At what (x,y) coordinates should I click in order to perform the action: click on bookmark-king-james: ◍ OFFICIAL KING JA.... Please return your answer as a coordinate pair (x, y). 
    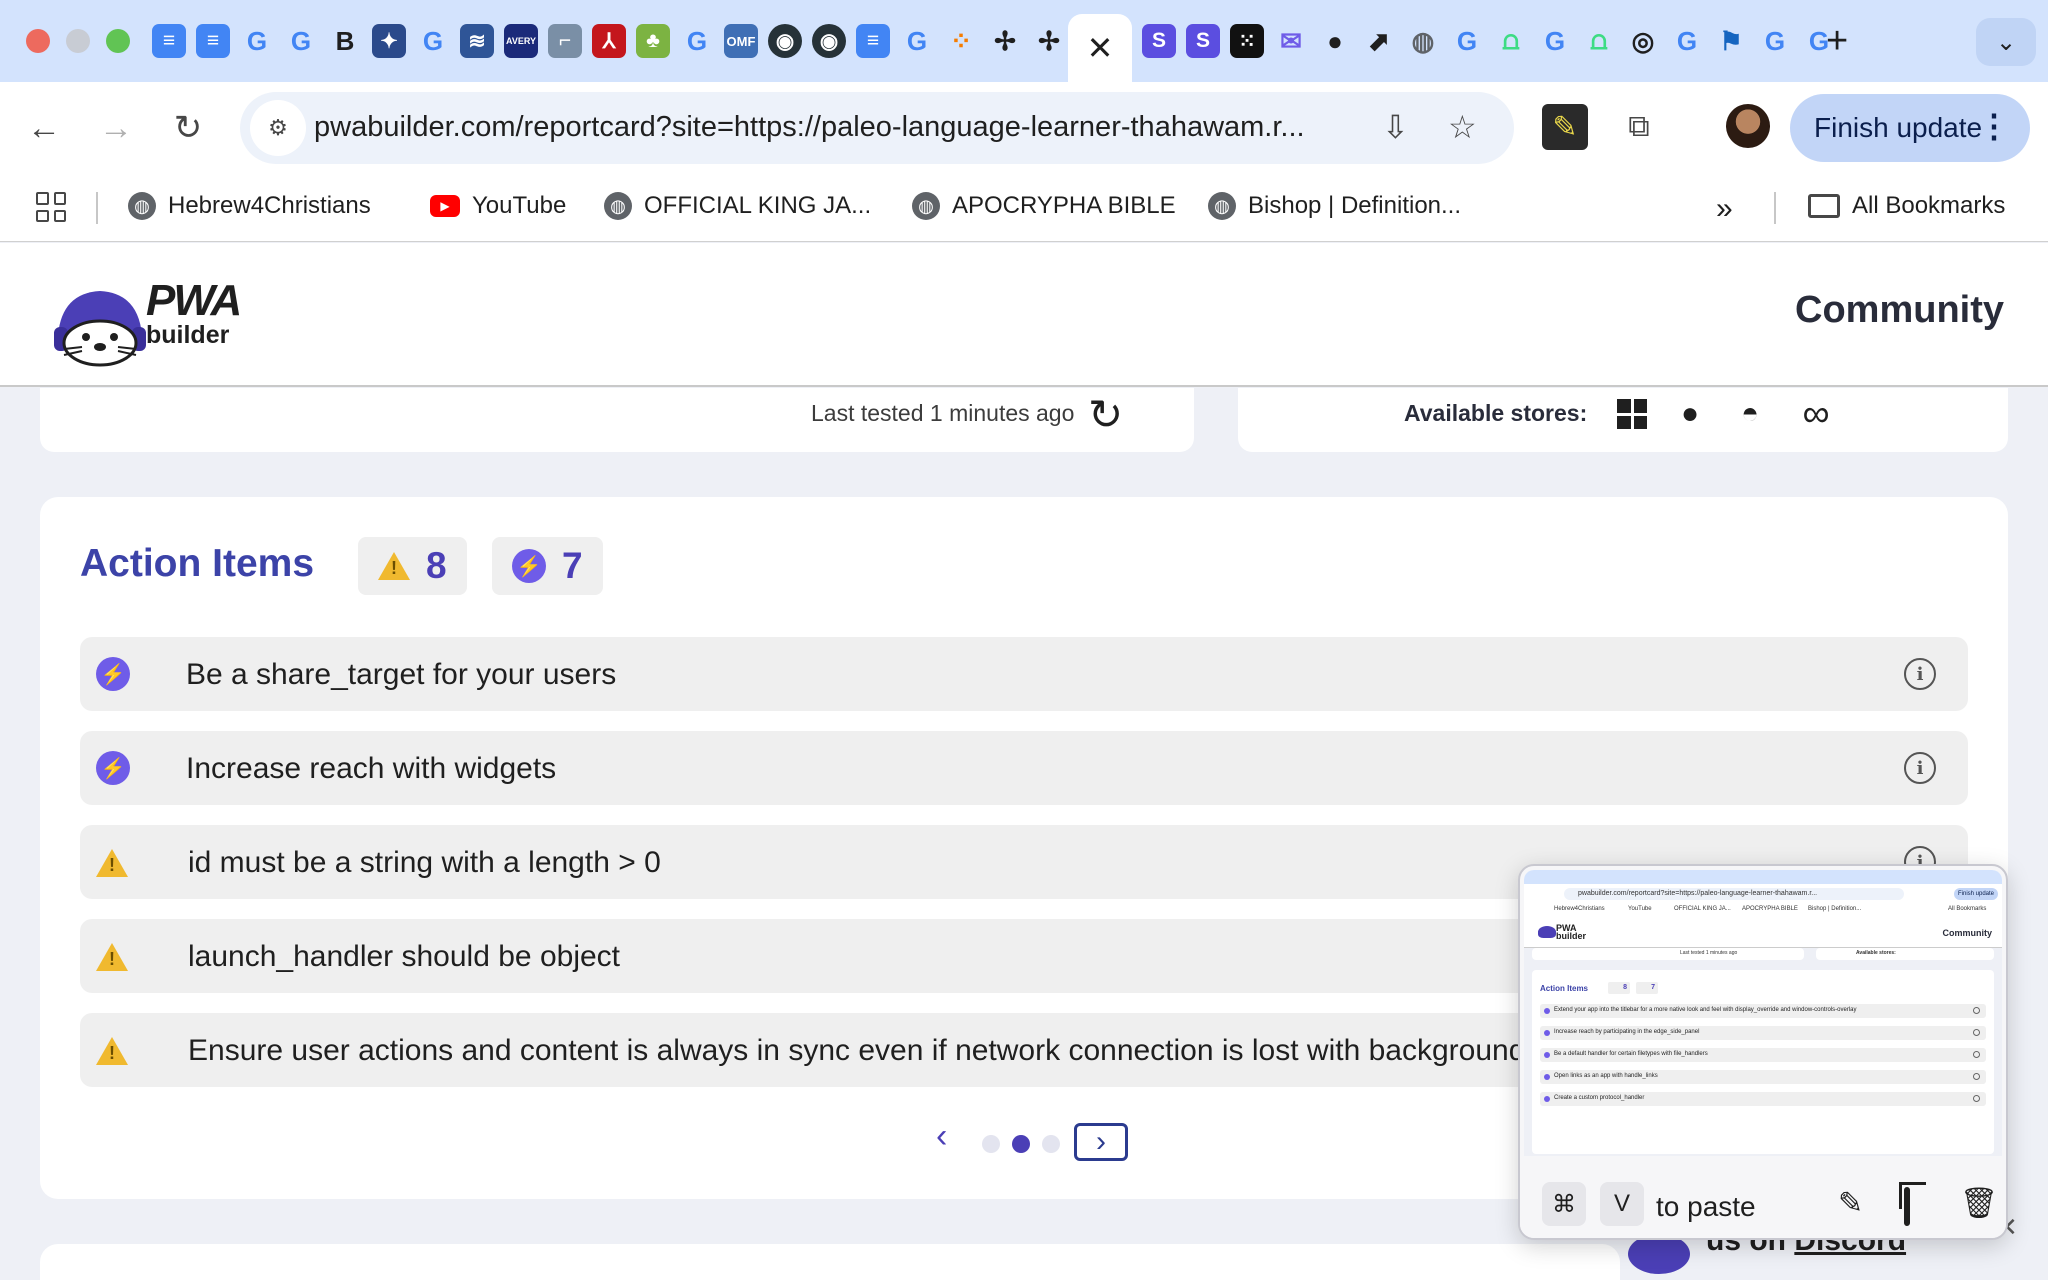
    Looking at the image, I should click on (737, 206).